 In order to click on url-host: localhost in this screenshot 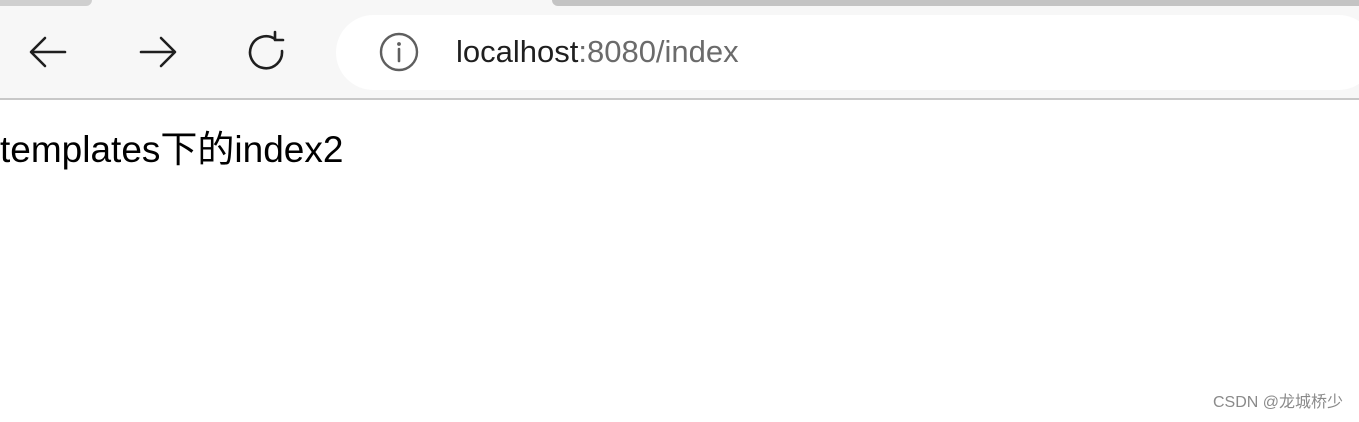, I will do `click(517, 51)`.